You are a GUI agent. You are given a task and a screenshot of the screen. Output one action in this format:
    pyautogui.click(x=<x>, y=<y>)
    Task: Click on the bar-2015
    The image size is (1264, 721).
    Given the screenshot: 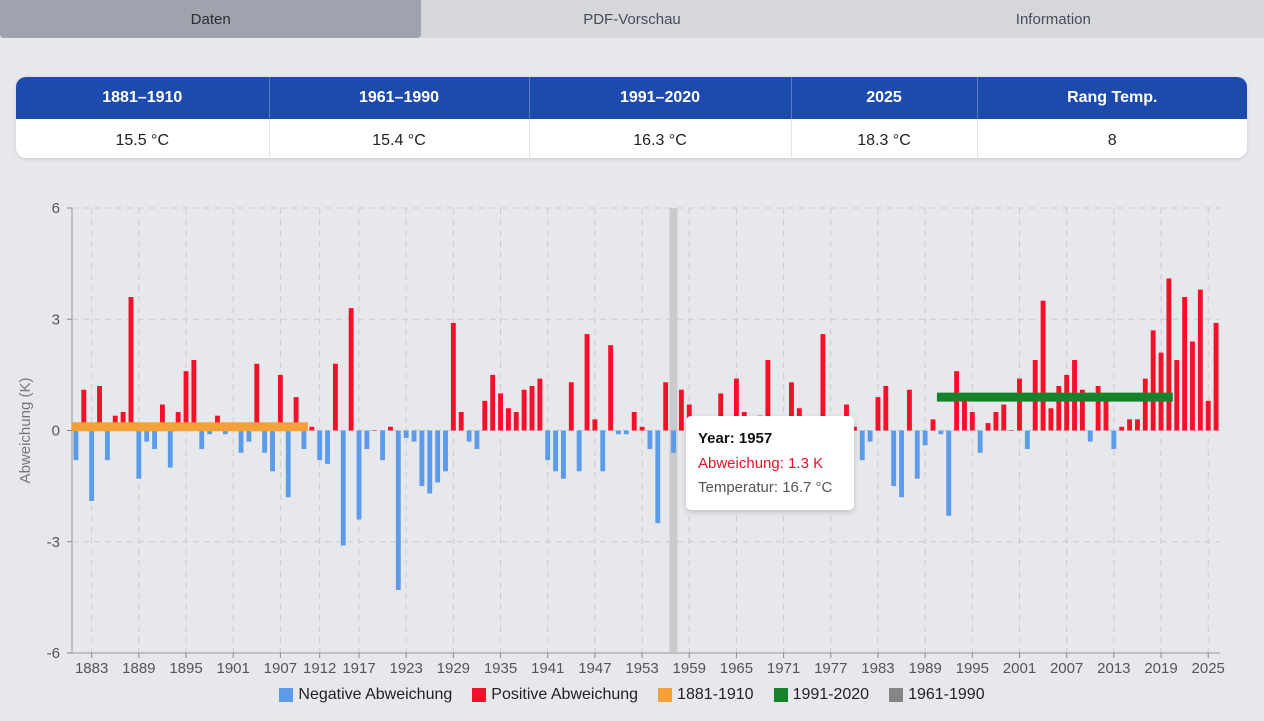 What is the action you would take?
    pyautogui.click(x=1130, y=425)
    